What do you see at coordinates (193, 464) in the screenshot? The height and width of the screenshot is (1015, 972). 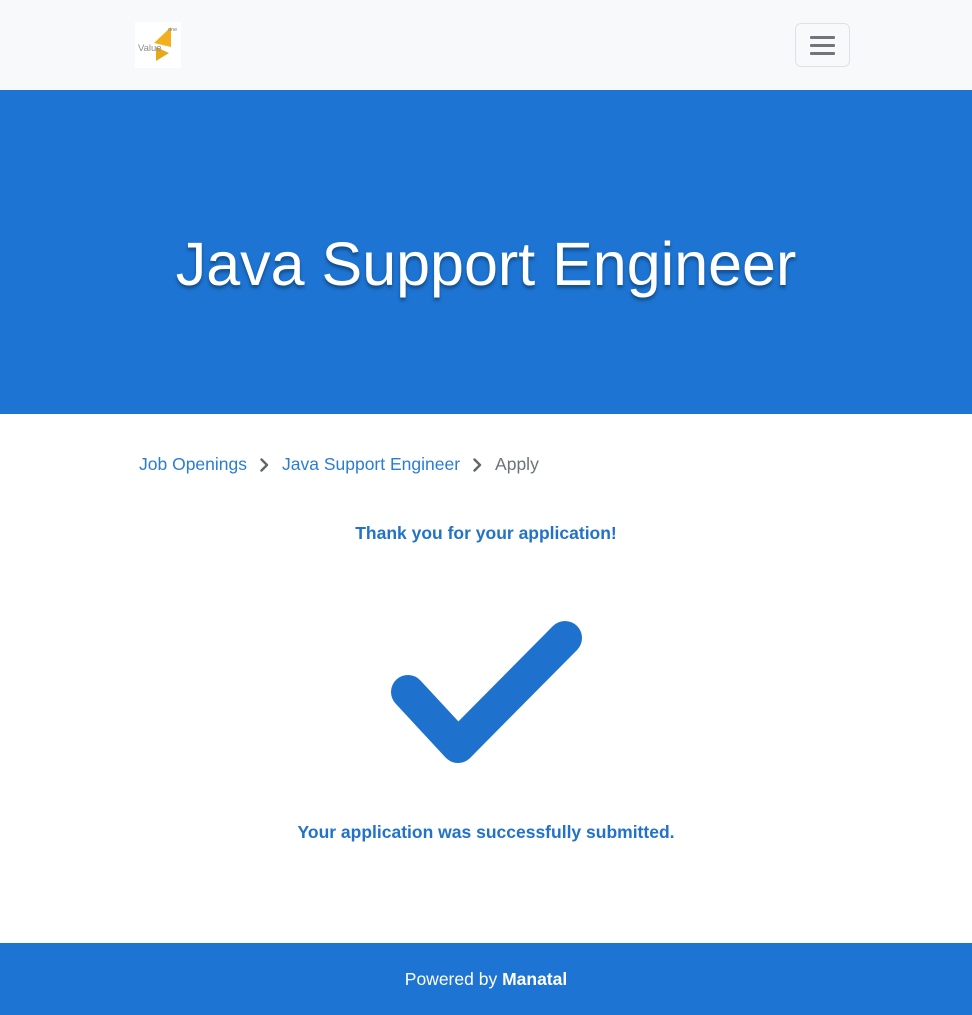 I see `breadcrumb-link-job-openings: Job Openings` at bounding box center [193, 464].